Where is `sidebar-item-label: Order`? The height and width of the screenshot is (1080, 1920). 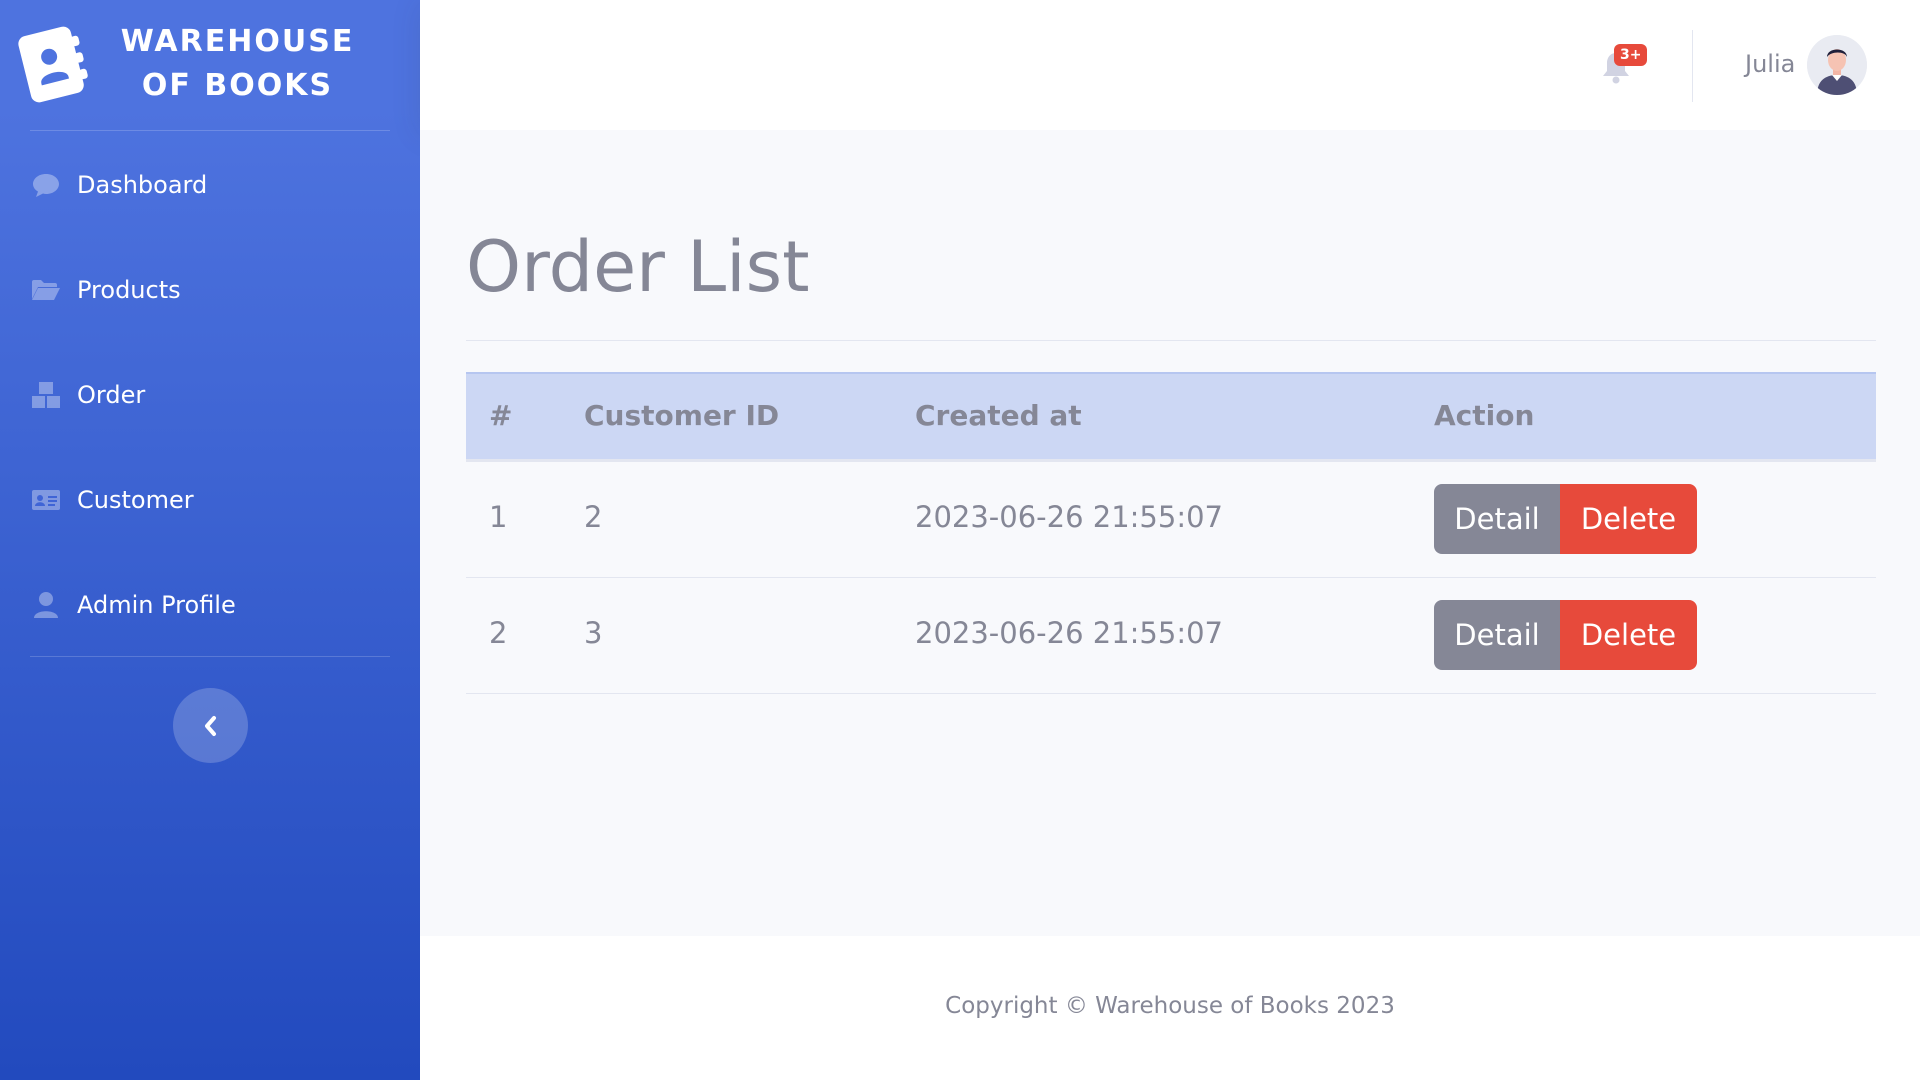 sidebar-item-label: Order is located at coordinates (111, 395).